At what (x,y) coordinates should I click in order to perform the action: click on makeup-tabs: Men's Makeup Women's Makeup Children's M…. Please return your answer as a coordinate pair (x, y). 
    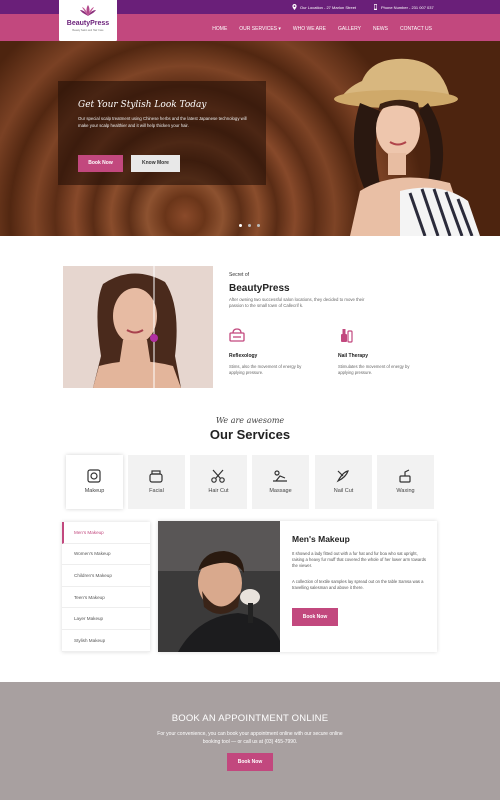
    Looking at the image, I should click on (106, 587).